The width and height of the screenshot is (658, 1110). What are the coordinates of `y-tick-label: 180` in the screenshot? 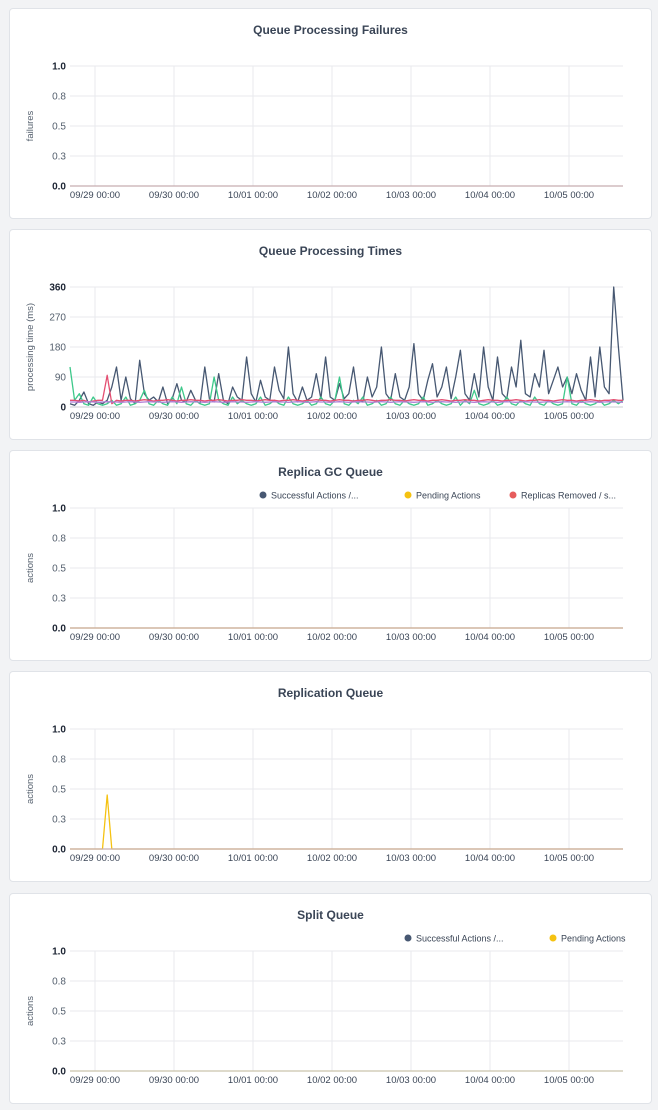 It's located at (57, 348).